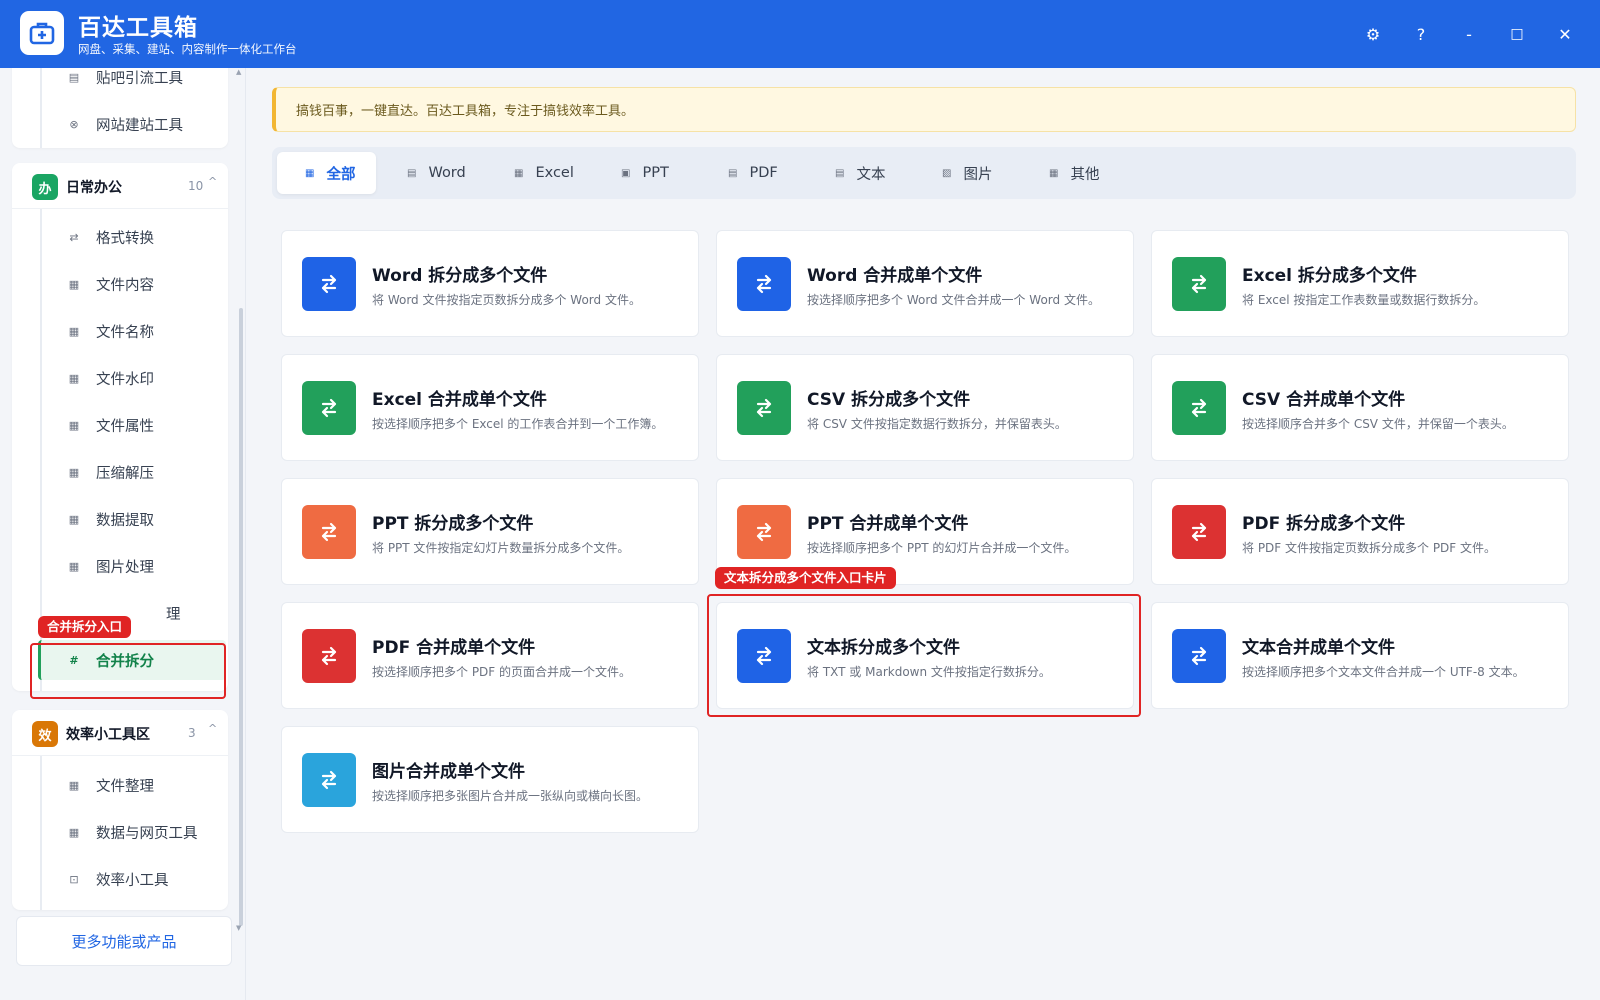 This screenshot has height=1000, width=1600. Describe the element at coordinates (133, 82) in the screenshot. I see `sidebar-item-tieba: ▤ 贴吧引流工具` at that location.